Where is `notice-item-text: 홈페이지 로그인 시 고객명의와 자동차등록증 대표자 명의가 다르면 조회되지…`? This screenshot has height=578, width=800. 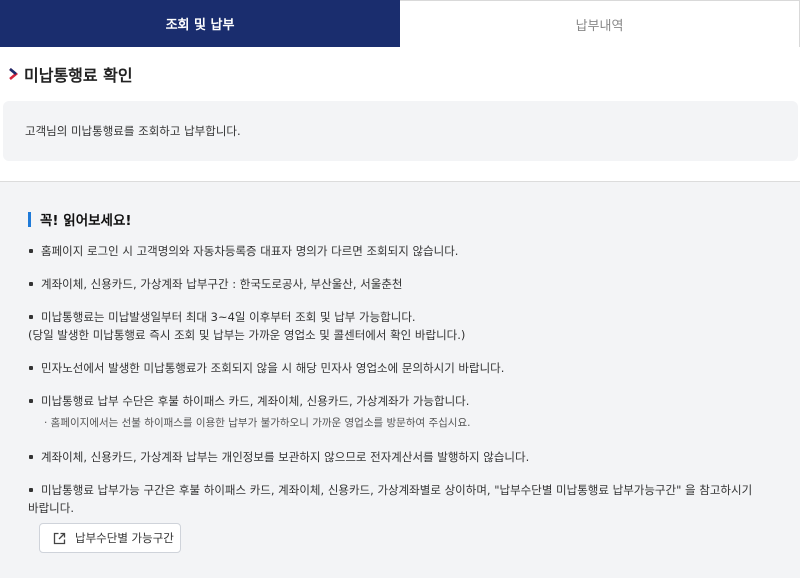 notice-item-text: 홈페이지 로그인 시 고객명의와 자동차등록증 대표자 명의가 다르면 조회되지… is located at coordinates (250, 251).